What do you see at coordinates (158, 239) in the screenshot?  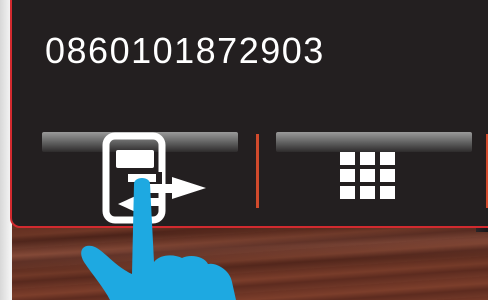 I see `pointing-hand-icon` at bounding box center [158, 239].